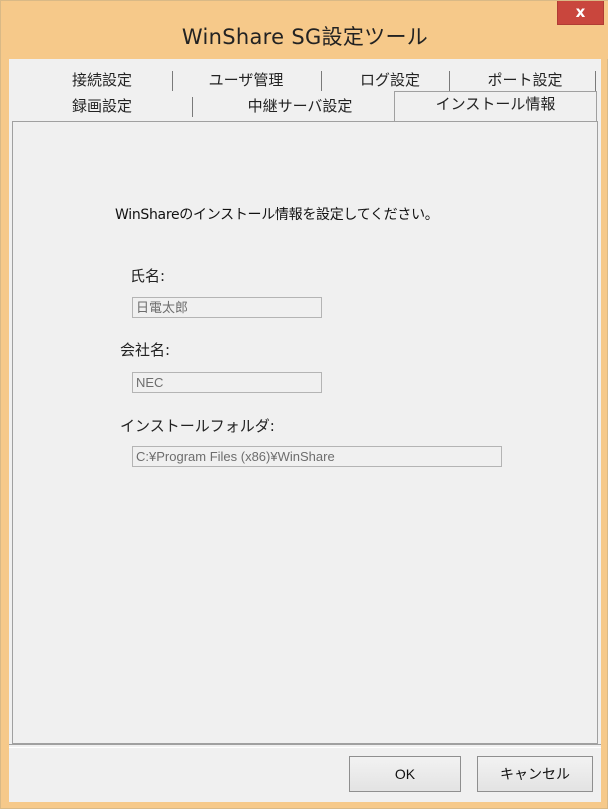  I want to click on company-label: 会社名:, so click(145, 350).